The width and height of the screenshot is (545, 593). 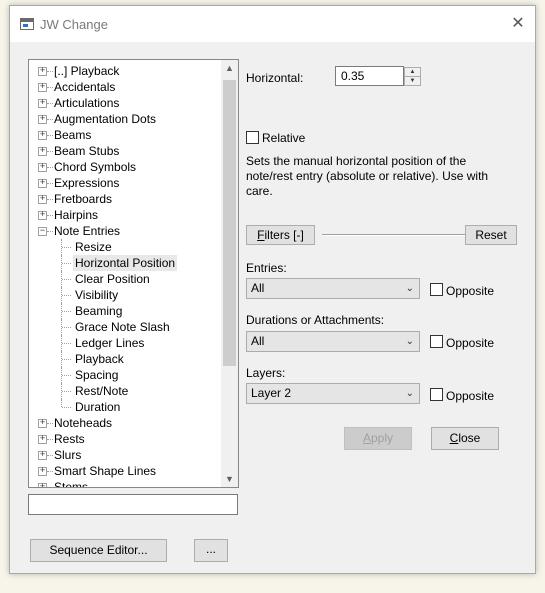 What do you see at coordinates (124, 151) in the screenshot?
I see `tree-item: + Beam Stubs` at bounding box center [124, 151].